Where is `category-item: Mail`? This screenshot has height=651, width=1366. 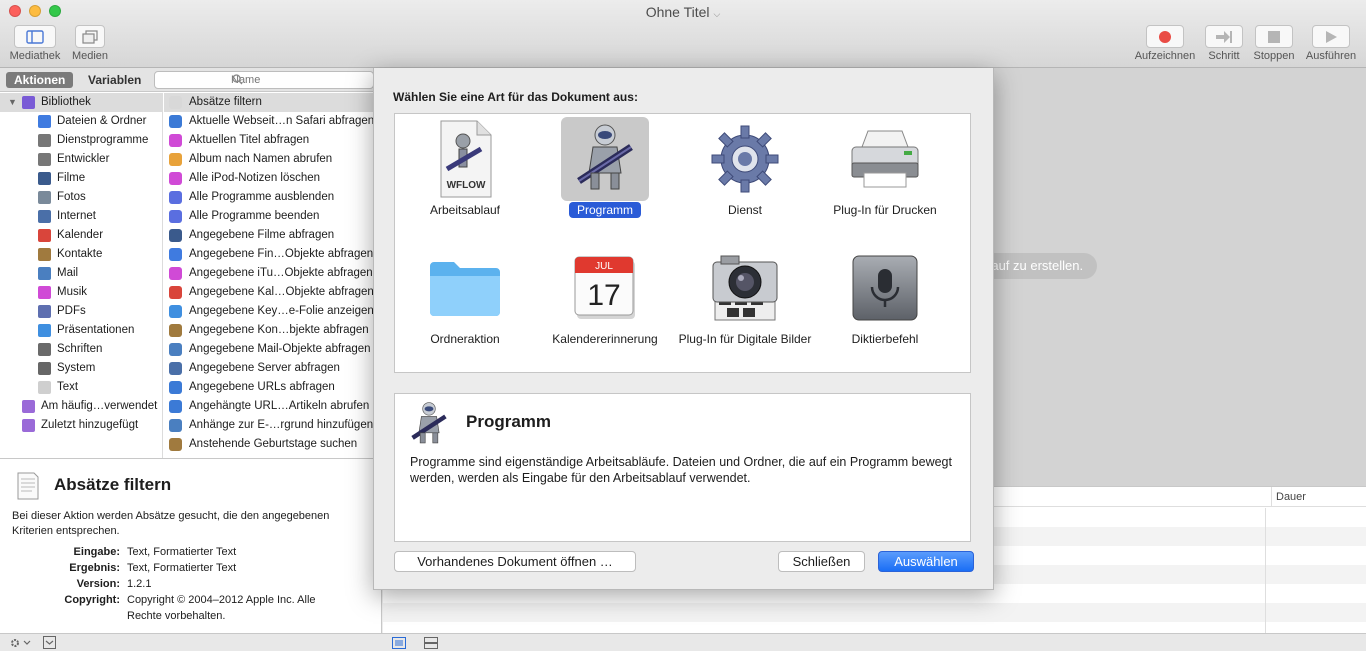
category-item: Mail is located at coordinates (81, 273).